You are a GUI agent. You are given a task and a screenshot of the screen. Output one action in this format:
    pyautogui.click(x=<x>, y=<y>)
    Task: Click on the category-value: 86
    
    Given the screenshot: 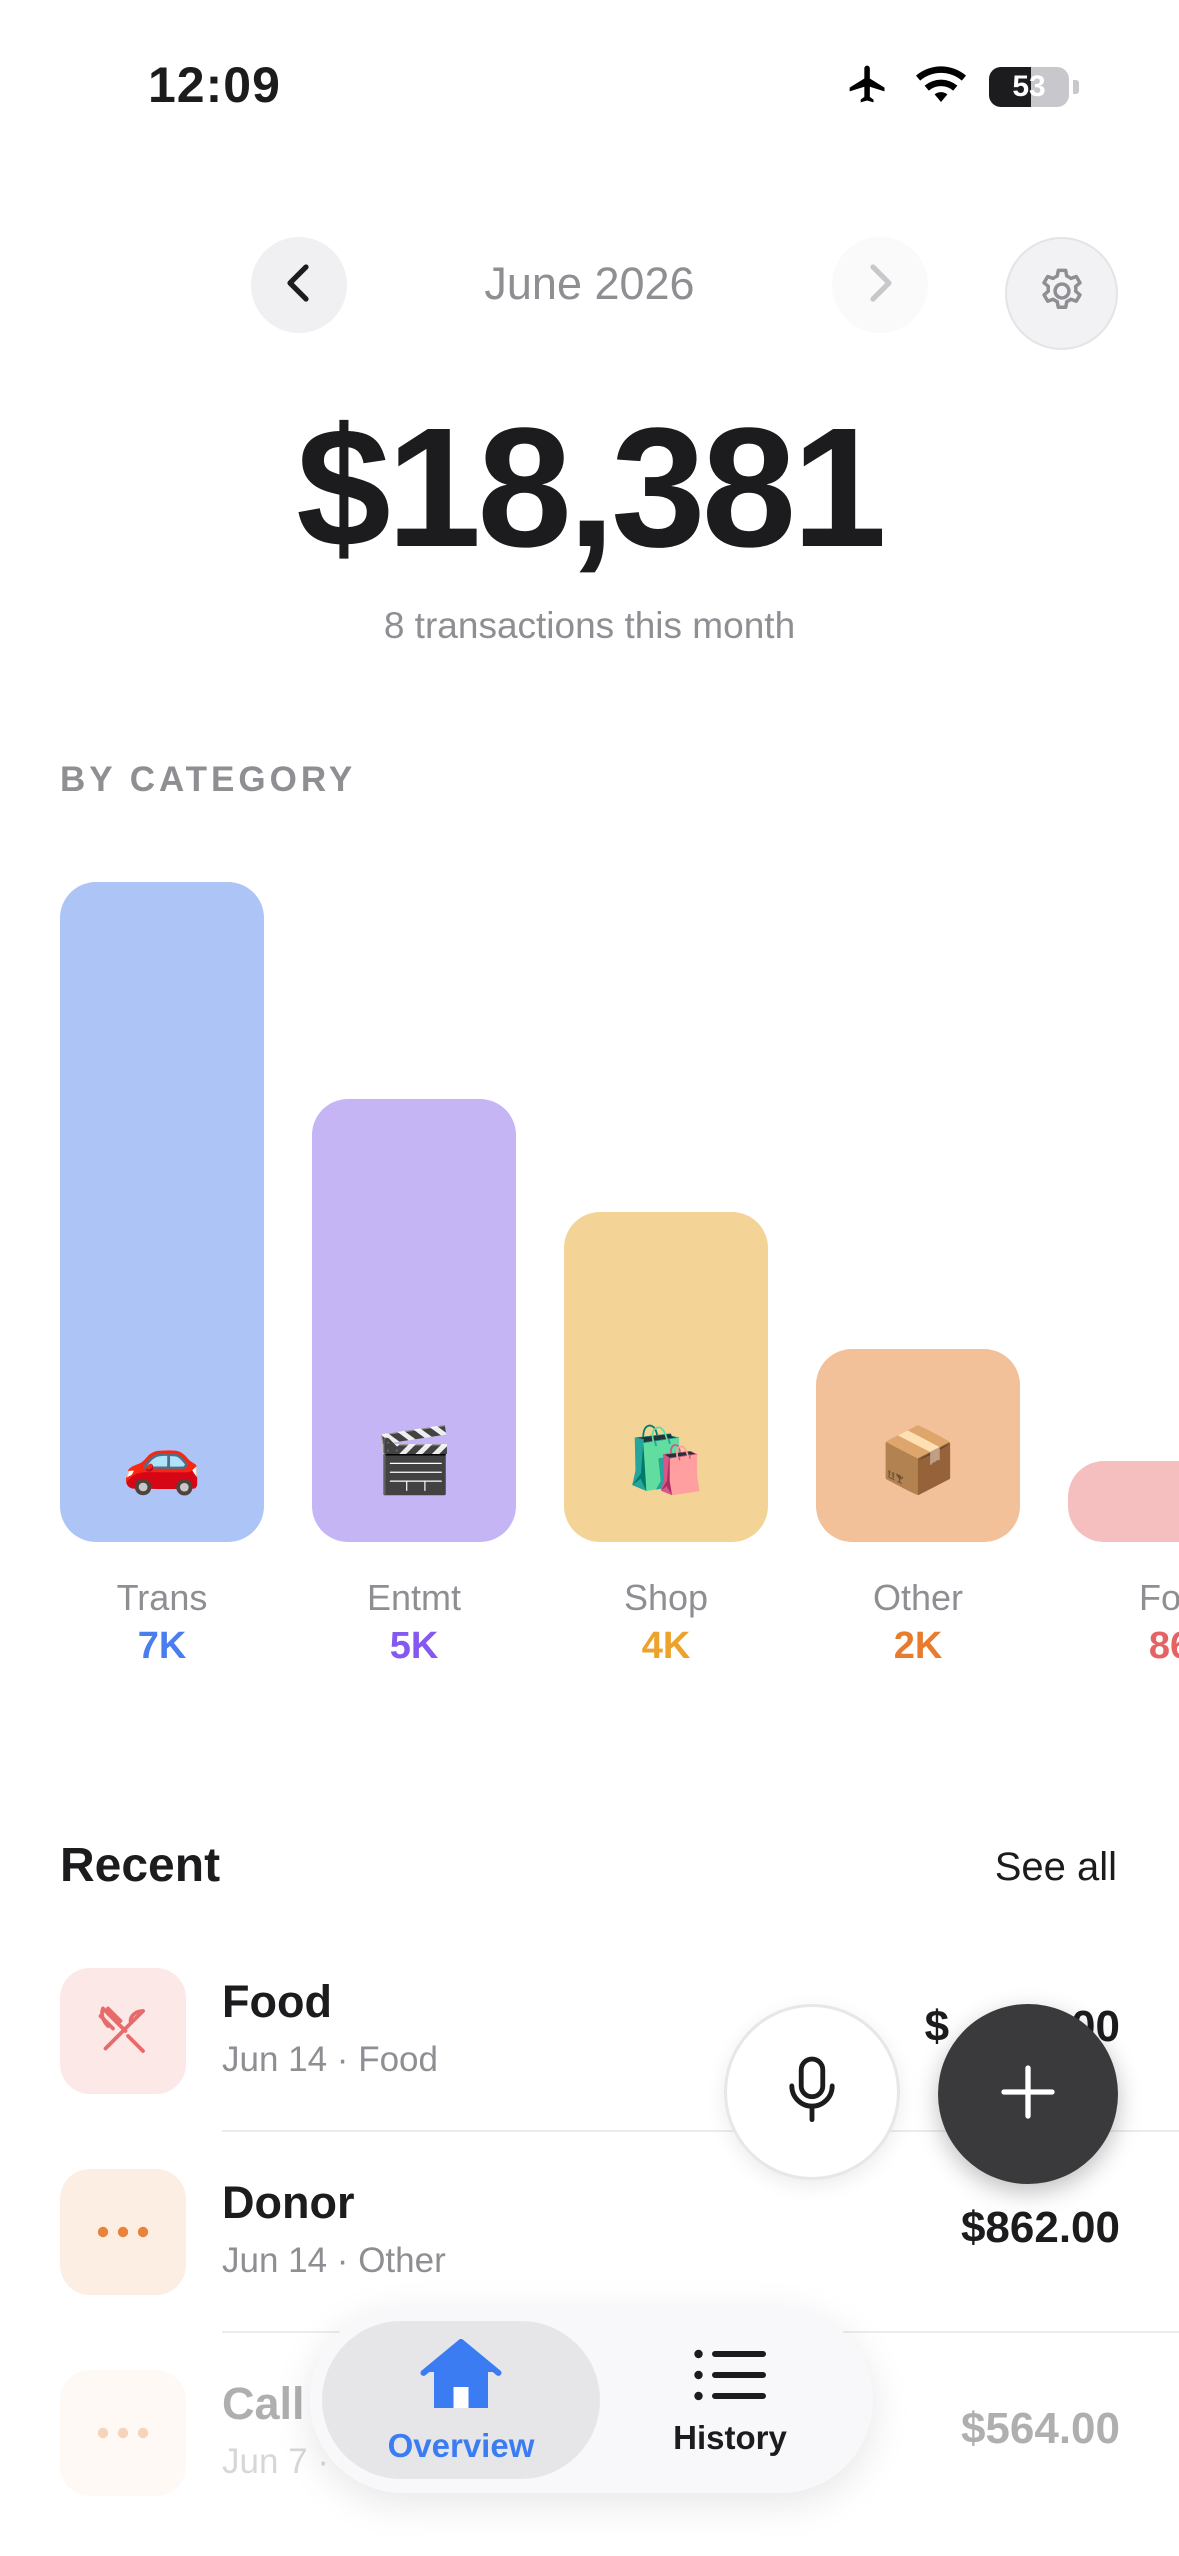 What is the action you would take?
    pyautogui.click(x=1163, y=1646)
    